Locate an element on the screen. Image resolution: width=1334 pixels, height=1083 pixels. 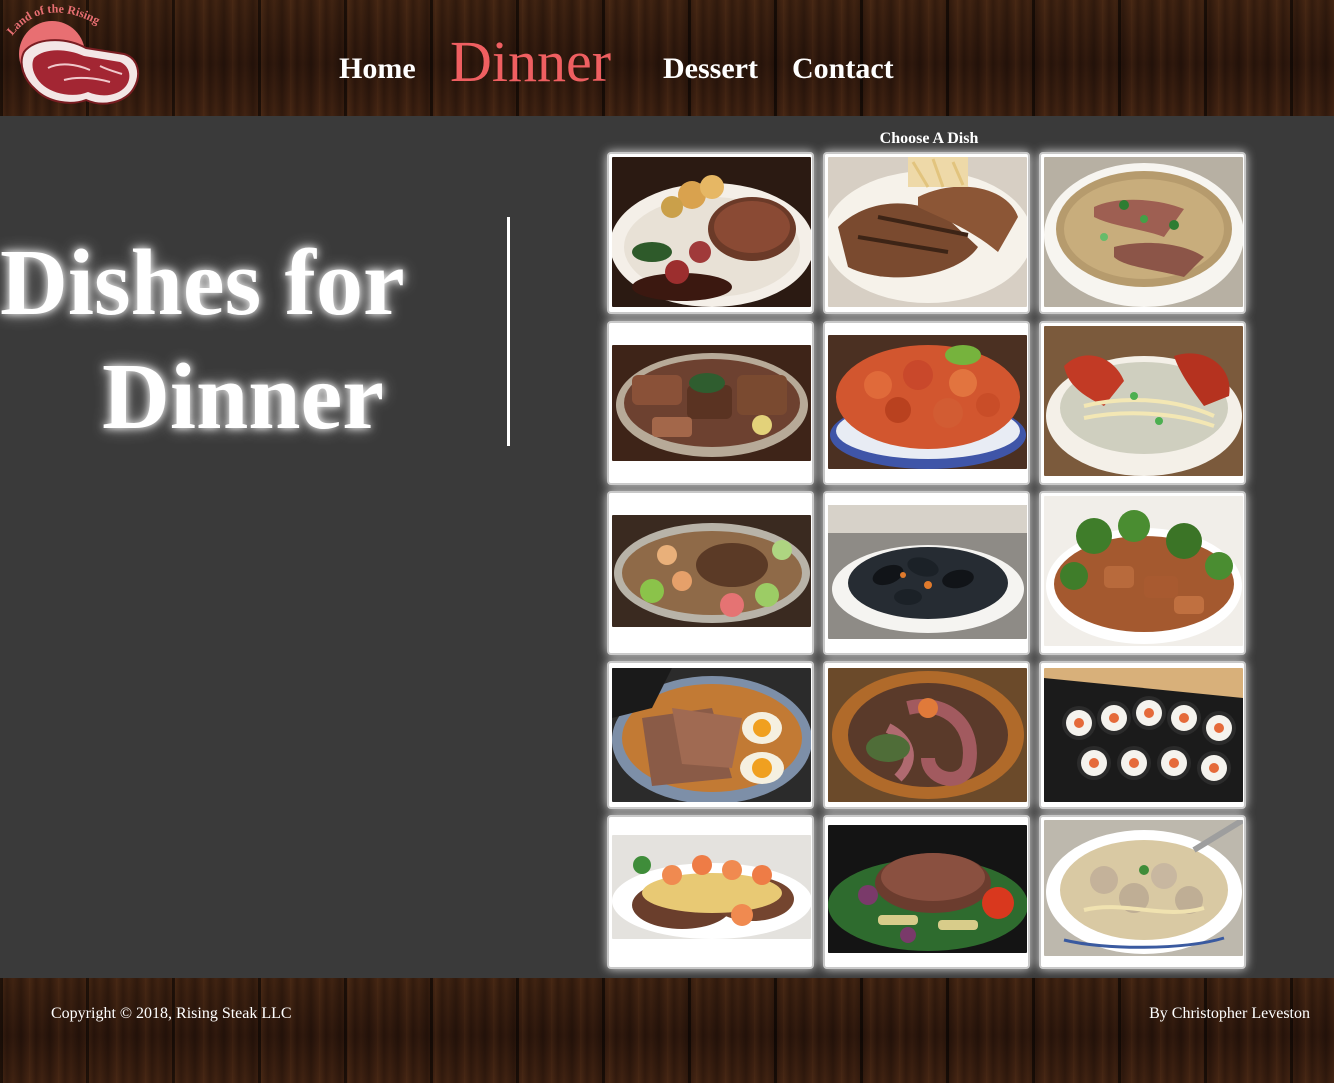
meatball-noodle-soup-icon is located at coordinates (1143, 888).